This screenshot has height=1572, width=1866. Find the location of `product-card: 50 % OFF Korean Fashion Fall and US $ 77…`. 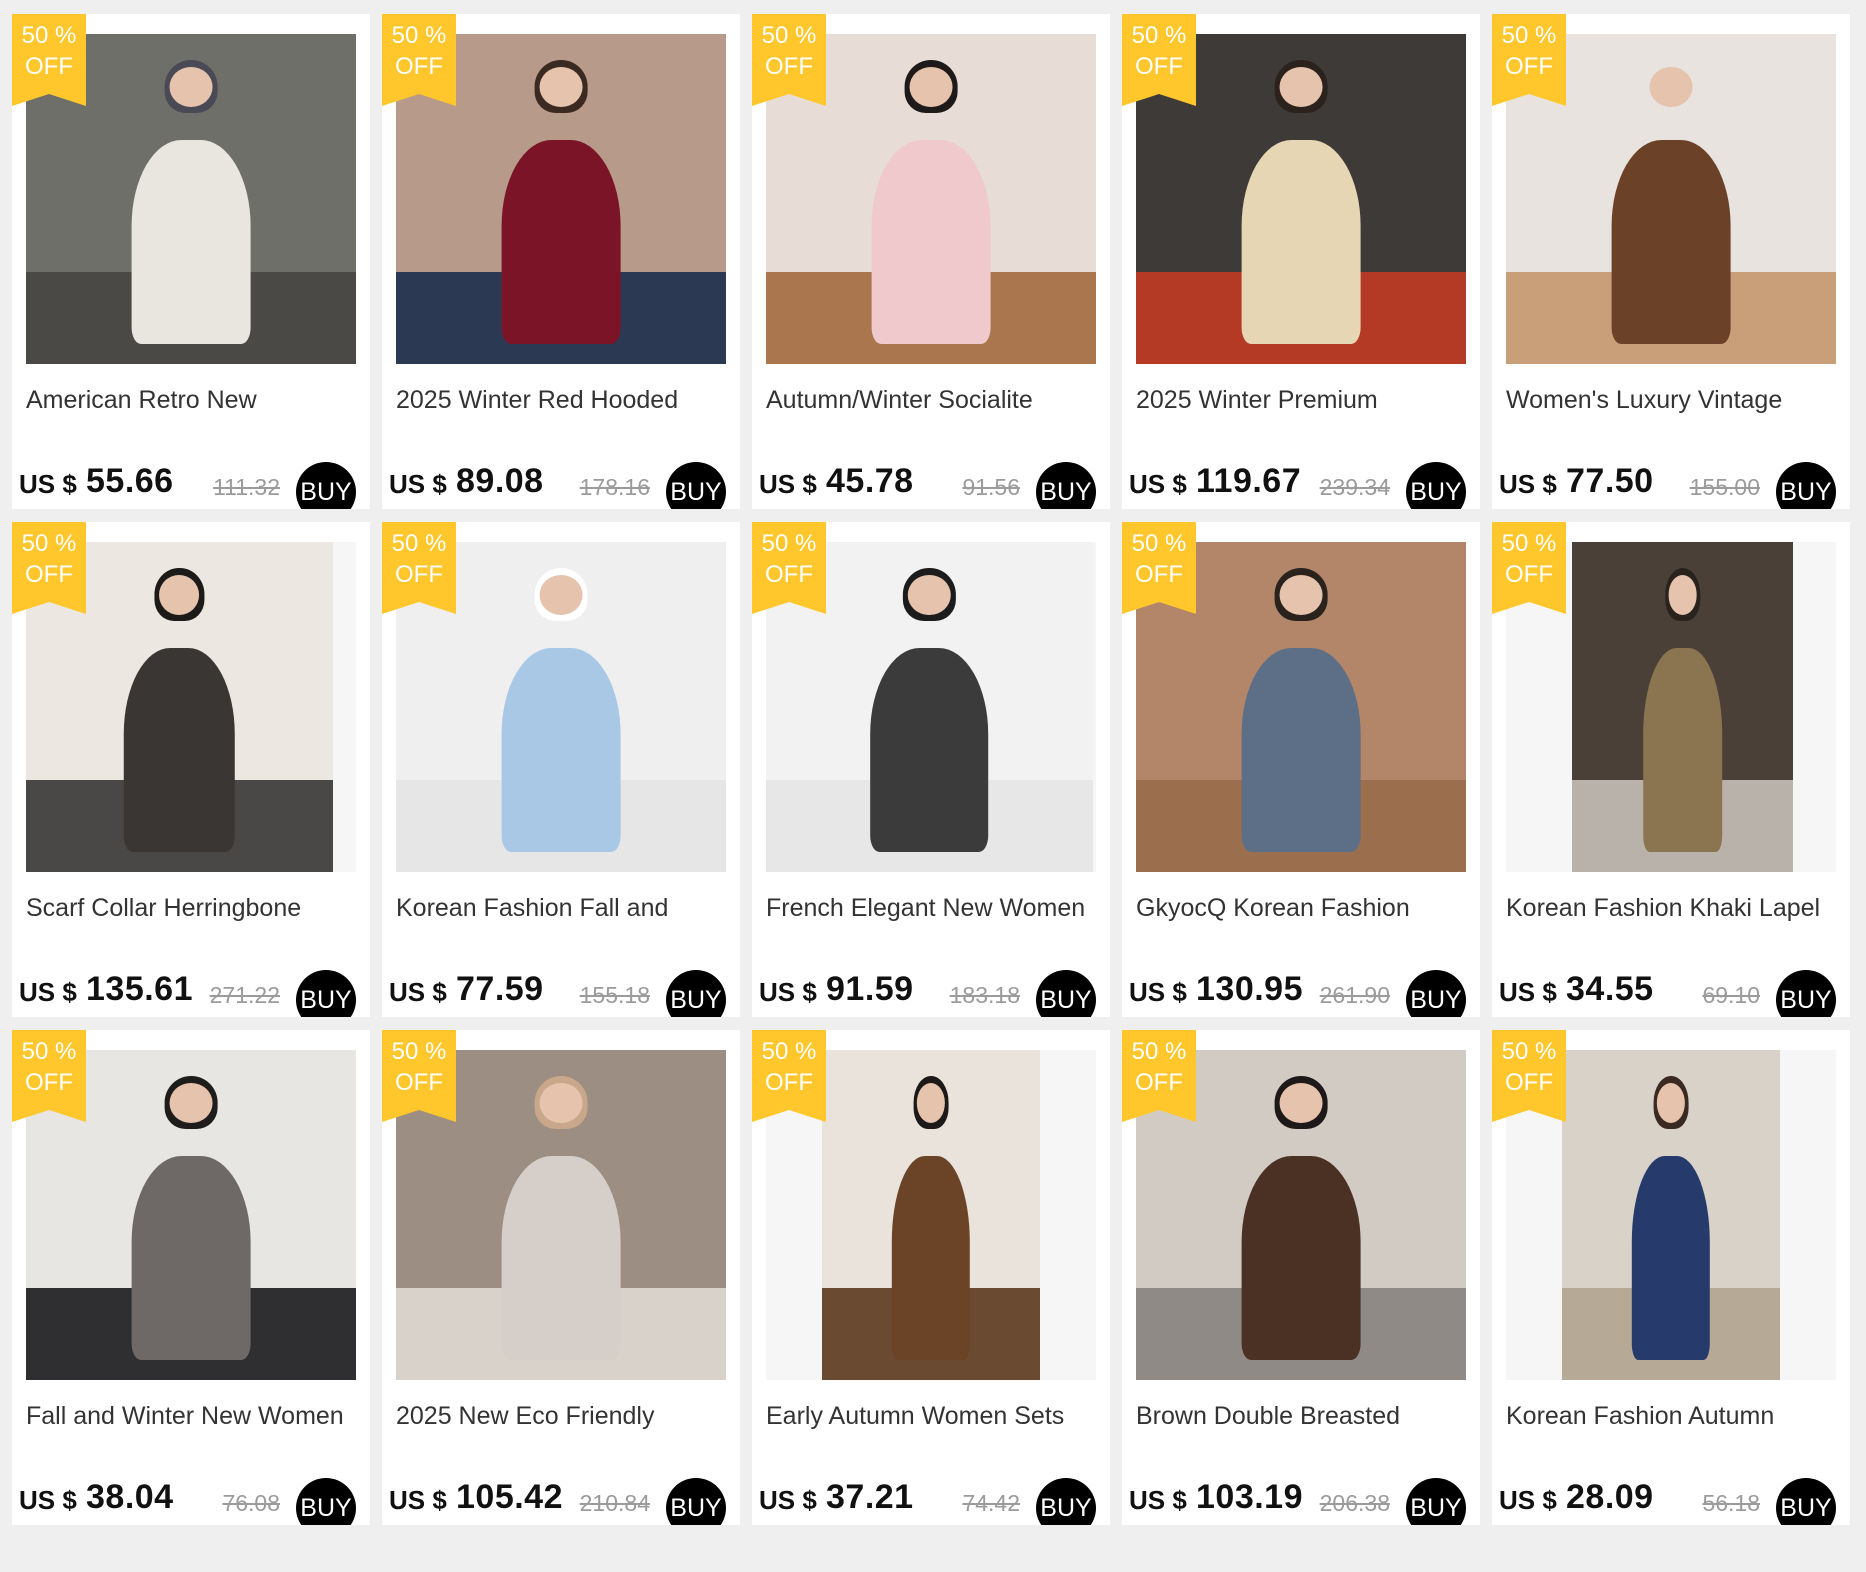

product-card: 50 % OFF Korean Fashion Fall and US $ 77… is located at coordinates (561, 769).